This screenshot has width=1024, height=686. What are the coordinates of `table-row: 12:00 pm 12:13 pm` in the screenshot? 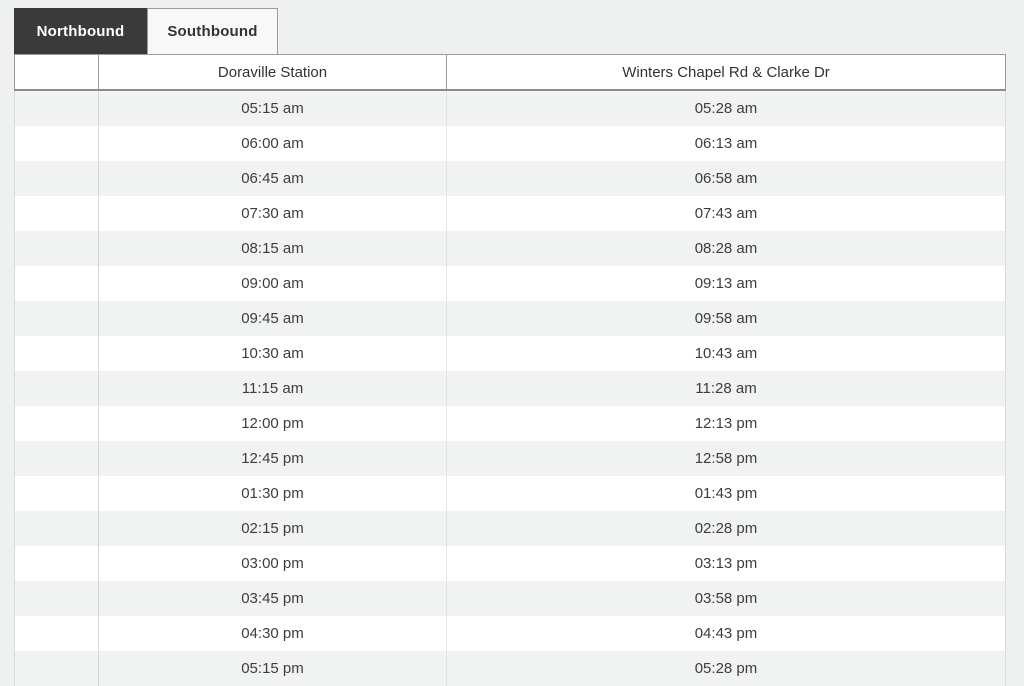 It's located at (510, 423).